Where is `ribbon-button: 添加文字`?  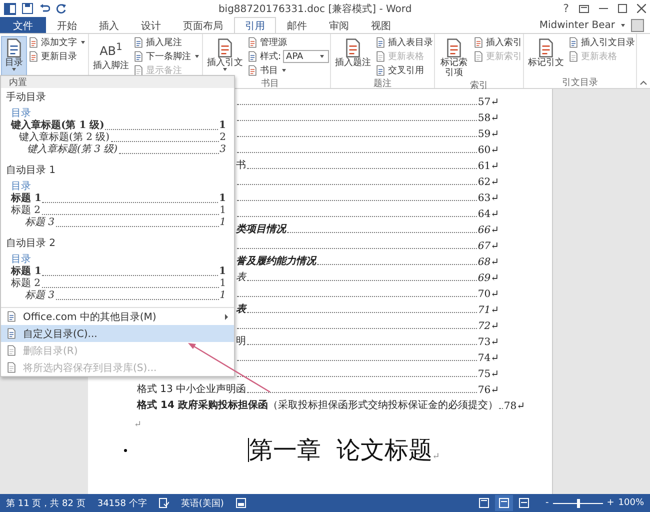 ribbon-button: 添加文字 is located at coordinates (57, 42).